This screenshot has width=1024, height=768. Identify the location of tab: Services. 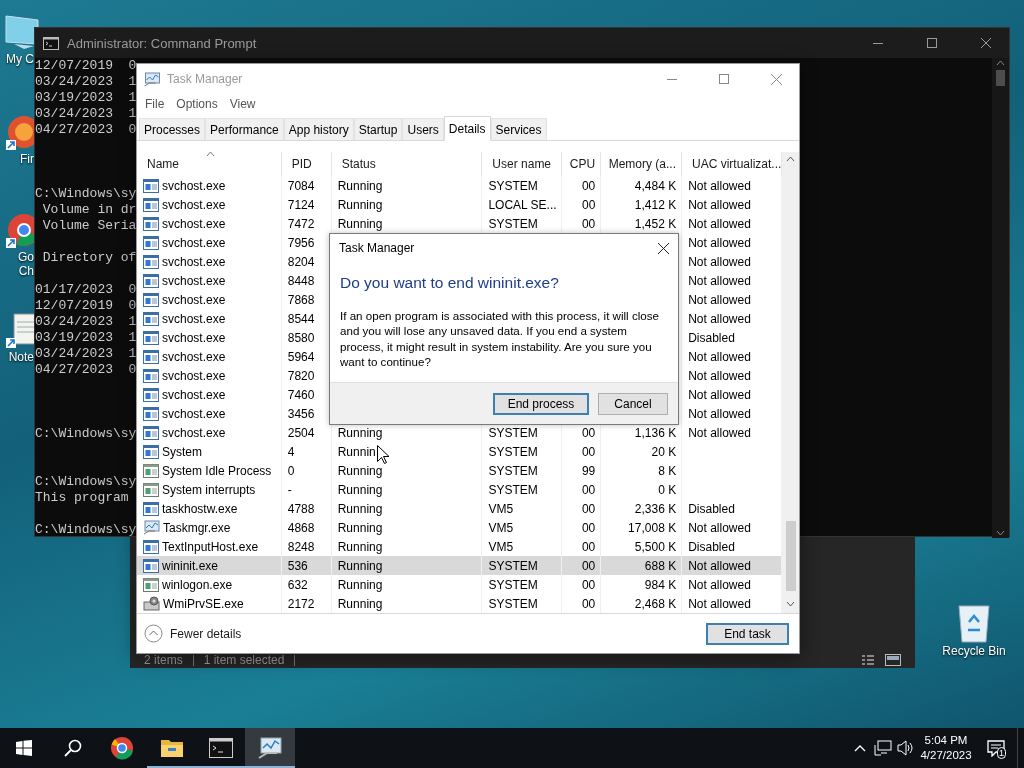
(518, 129).